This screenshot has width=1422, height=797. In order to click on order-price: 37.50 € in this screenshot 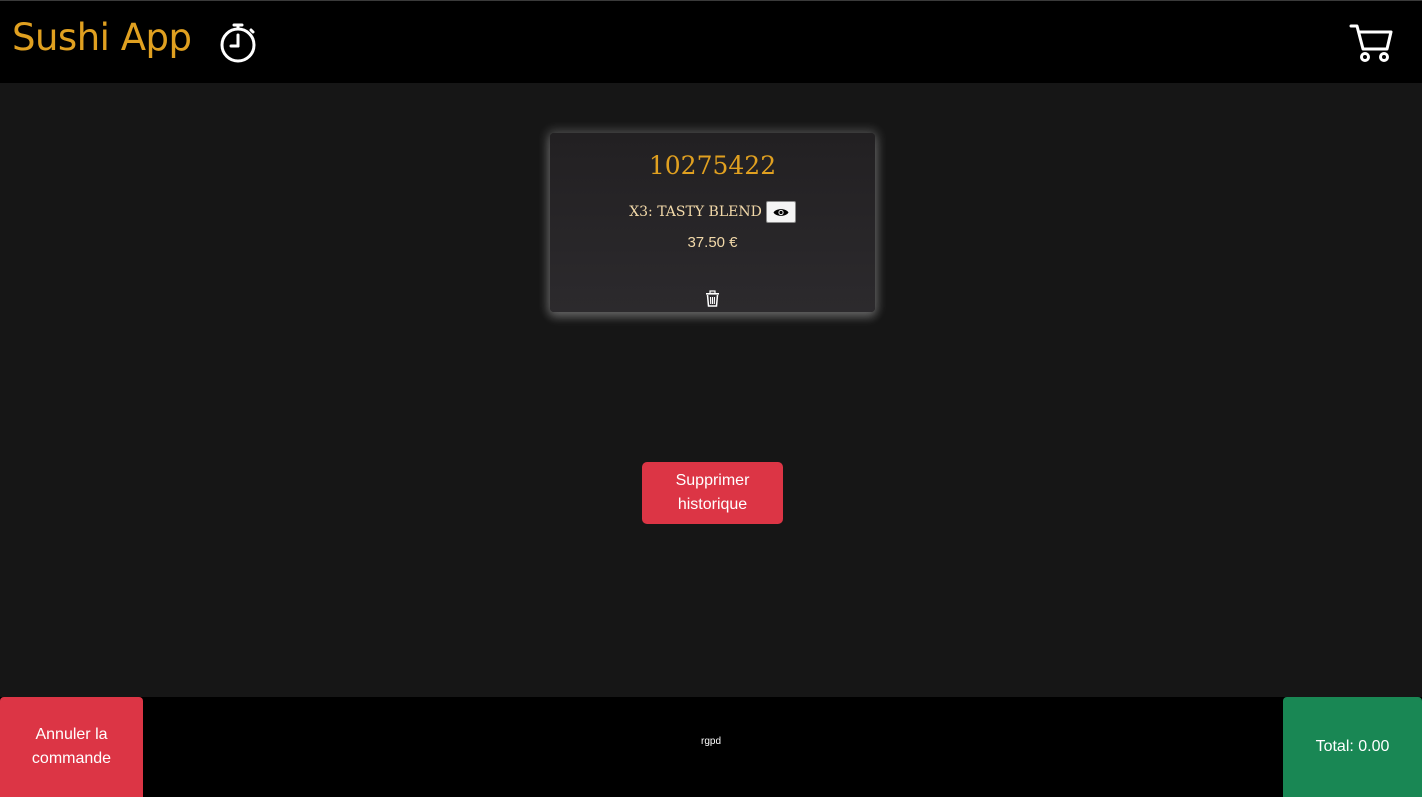, I will do `click(712, 242)`.